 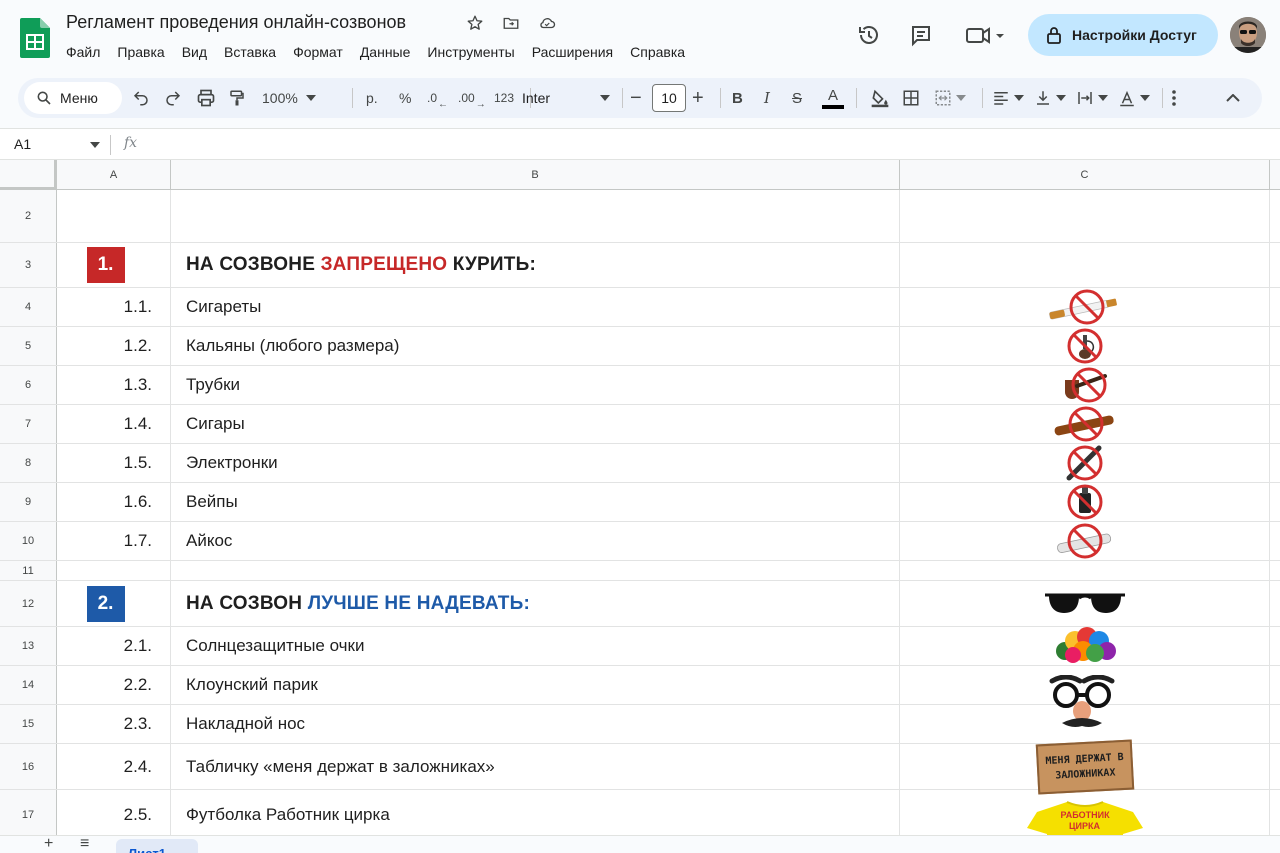 I want to click on cell-a: 2.5., so click(x=114, y=812).